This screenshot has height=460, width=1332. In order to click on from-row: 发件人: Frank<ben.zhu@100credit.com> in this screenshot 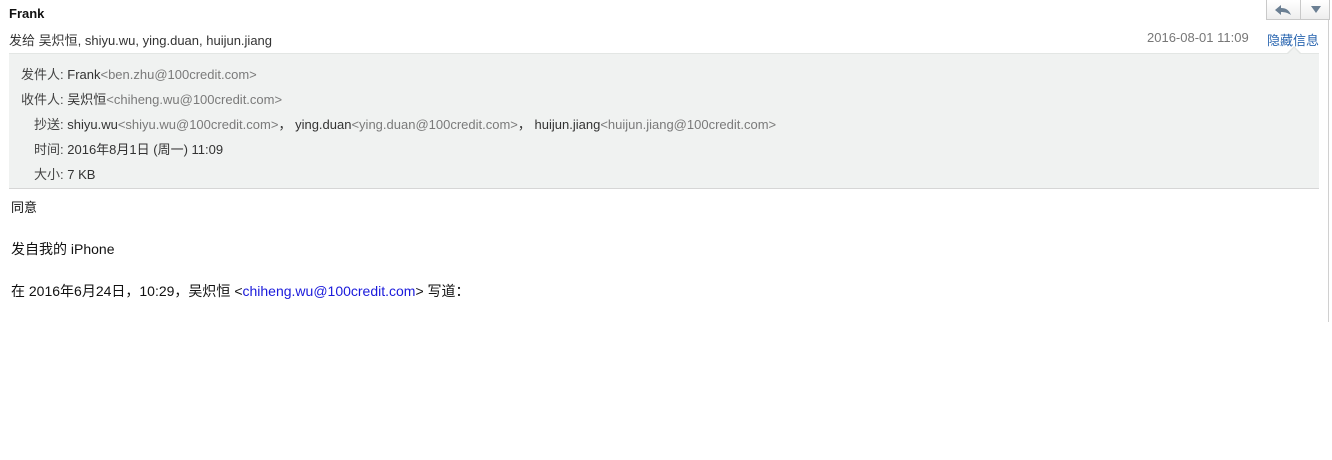, I will do `click(139, 73)`.